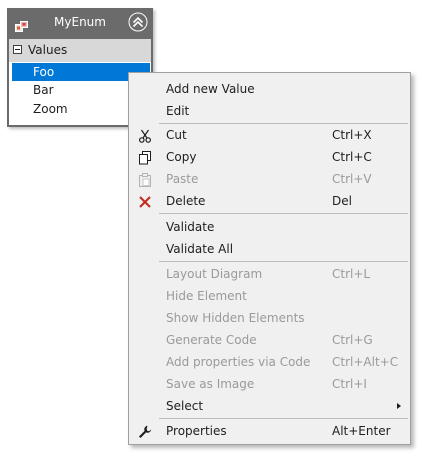 The width and height of the screenshot is (429, 462). What do you see at coordinates (211, 340) in the screenshot?
I see `menu-item-label: Generate Code` at bounding box center [211, 340].